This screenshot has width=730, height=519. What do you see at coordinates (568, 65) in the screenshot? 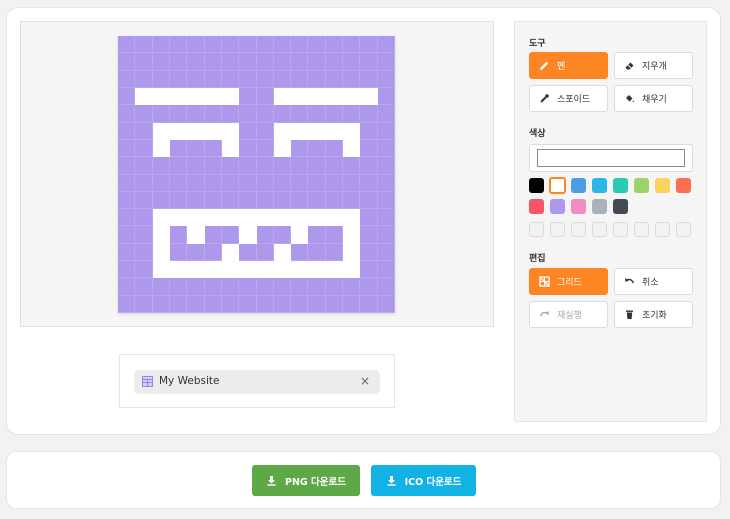
I see `pen-tool-button: 펜` at bounding box center [568, 65].